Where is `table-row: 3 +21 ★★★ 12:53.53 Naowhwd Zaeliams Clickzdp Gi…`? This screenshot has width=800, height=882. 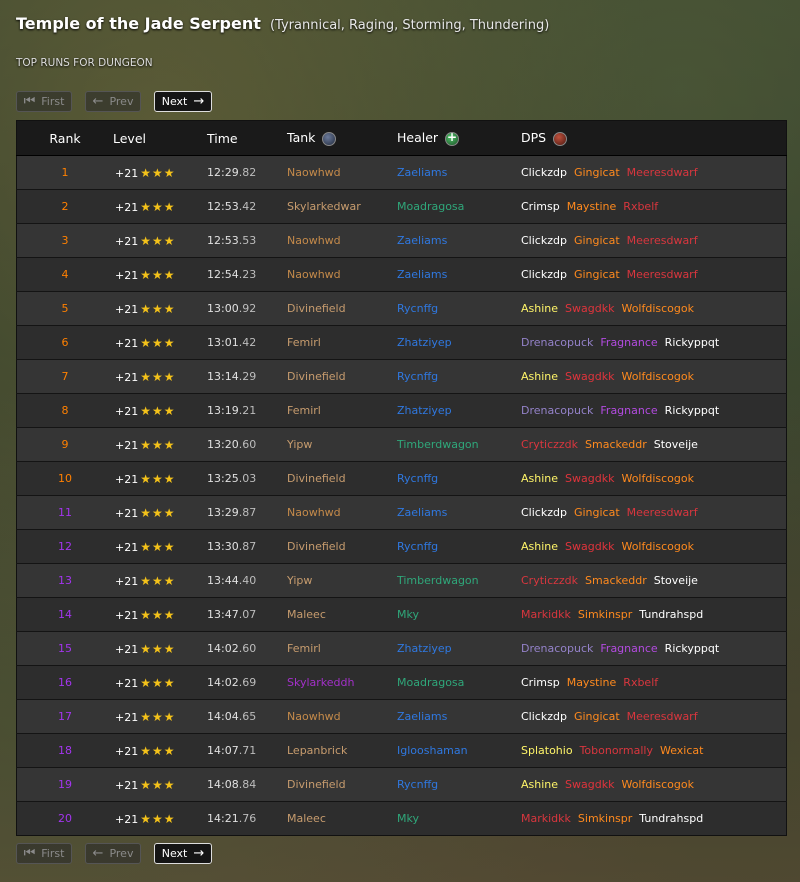
table-row: 3 +21 ★★★ 12:53.53 Naowhwd Zaeliams Clickzdp Gi… is located at coordinates (401, 240).